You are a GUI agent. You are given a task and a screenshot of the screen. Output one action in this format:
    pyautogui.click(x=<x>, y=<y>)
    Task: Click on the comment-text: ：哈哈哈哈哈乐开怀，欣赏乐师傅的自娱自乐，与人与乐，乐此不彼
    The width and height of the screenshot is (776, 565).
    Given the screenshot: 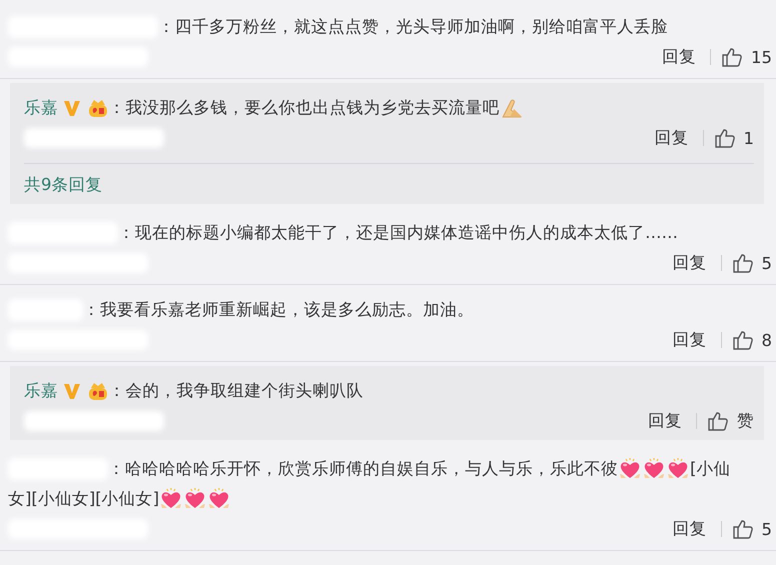 What is the action you would take?
    pyautogui.click(x=363, y=468)
    